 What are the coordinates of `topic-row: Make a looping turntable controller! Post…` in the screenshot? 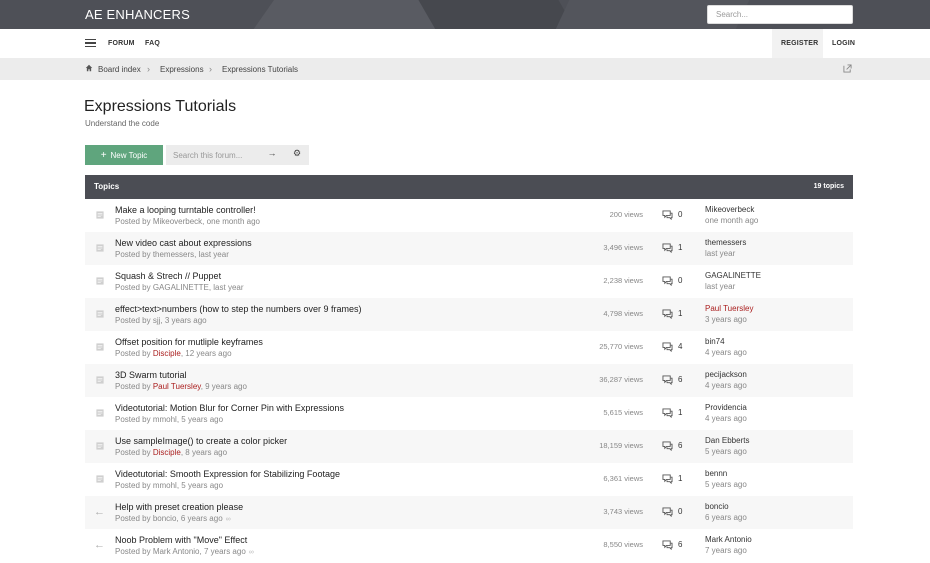 It's located at (469, 215).